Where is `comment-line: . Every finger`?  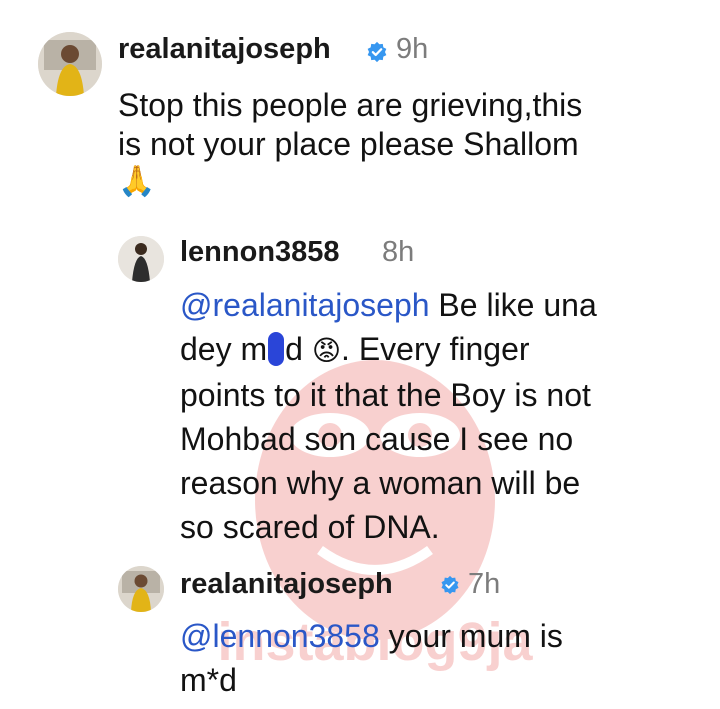
comment-line: . Every finger is located at coordinates (435, 349).